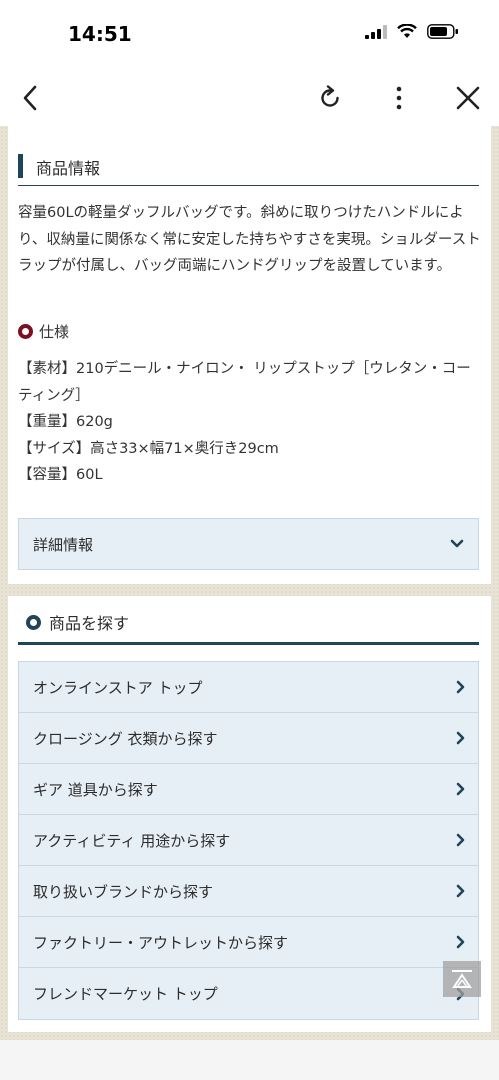  Describe the element at coordinates (376, 31) in the screenshot. I see `signal-icon` at that location.